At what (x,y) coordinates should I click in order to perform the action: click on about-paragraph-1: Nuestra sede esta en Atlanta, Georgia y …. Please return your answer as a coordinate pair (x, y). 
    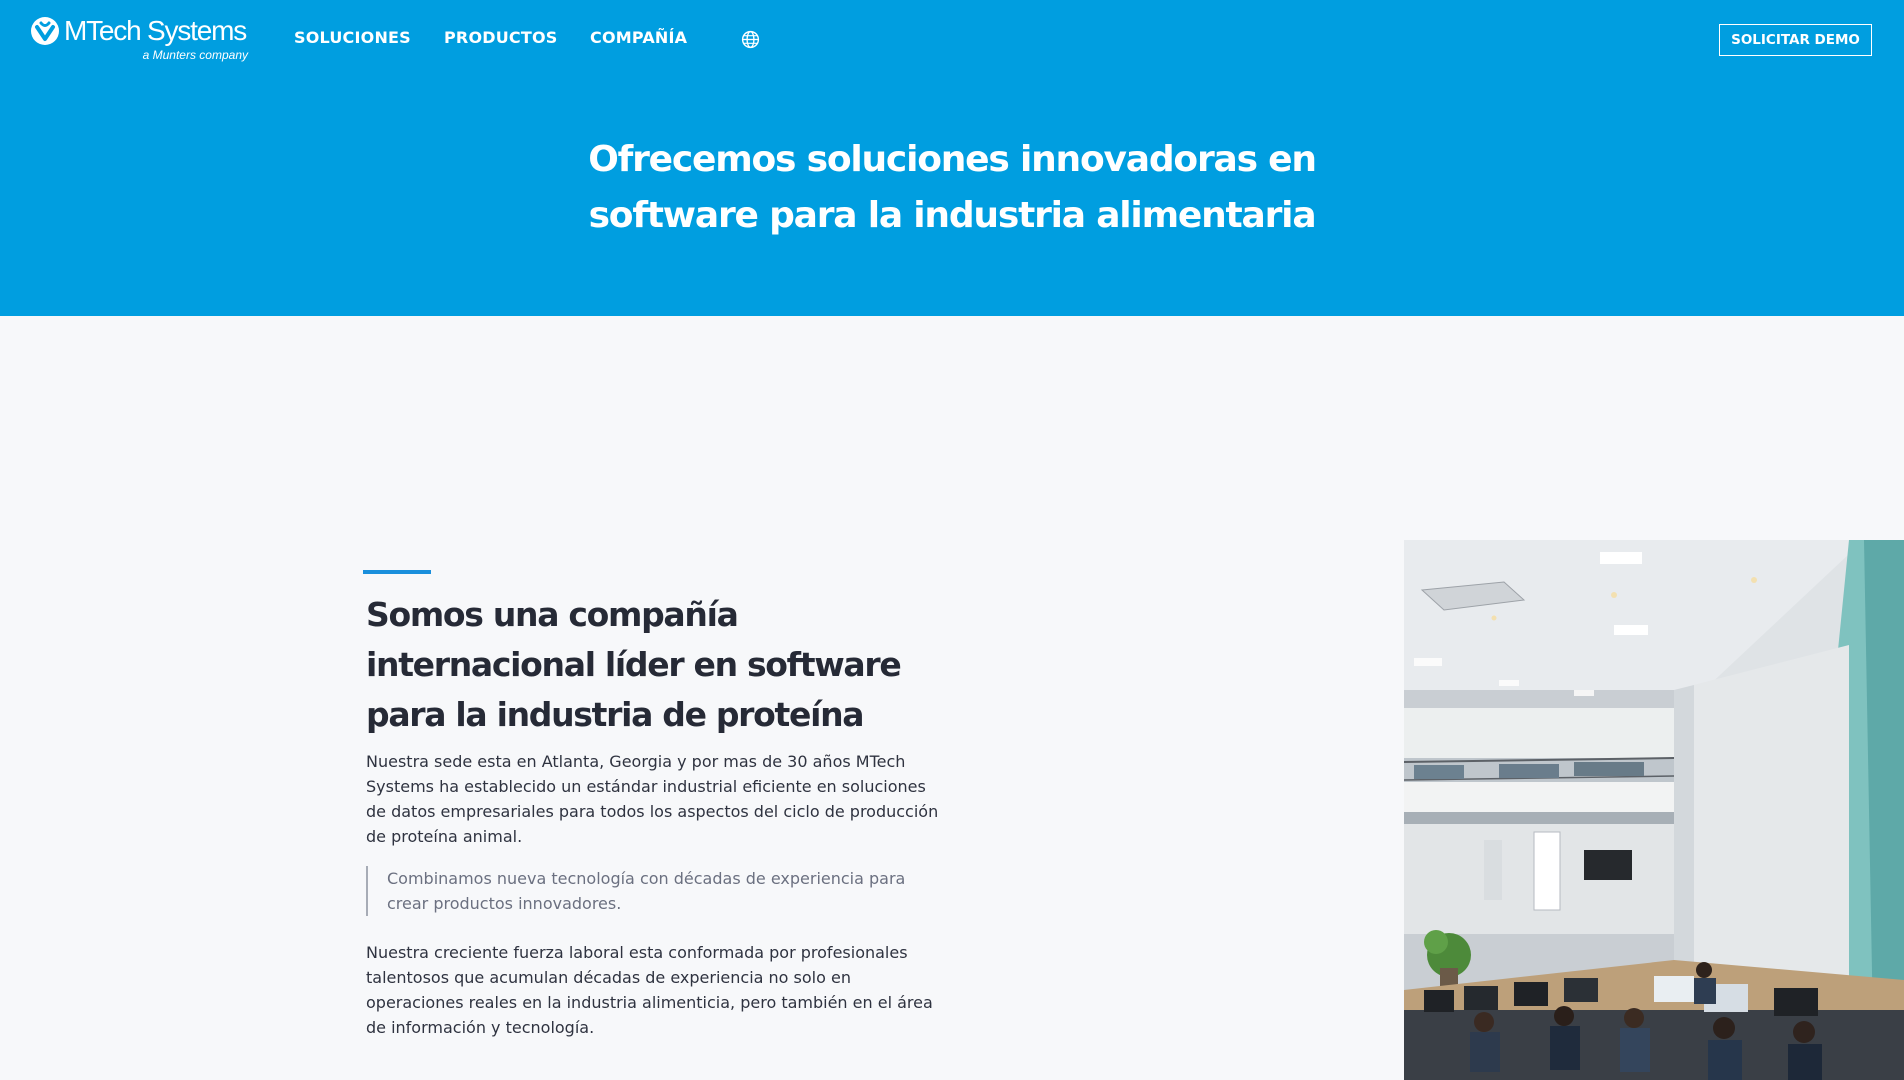
    Looking at the image, I should click on (652, 799).